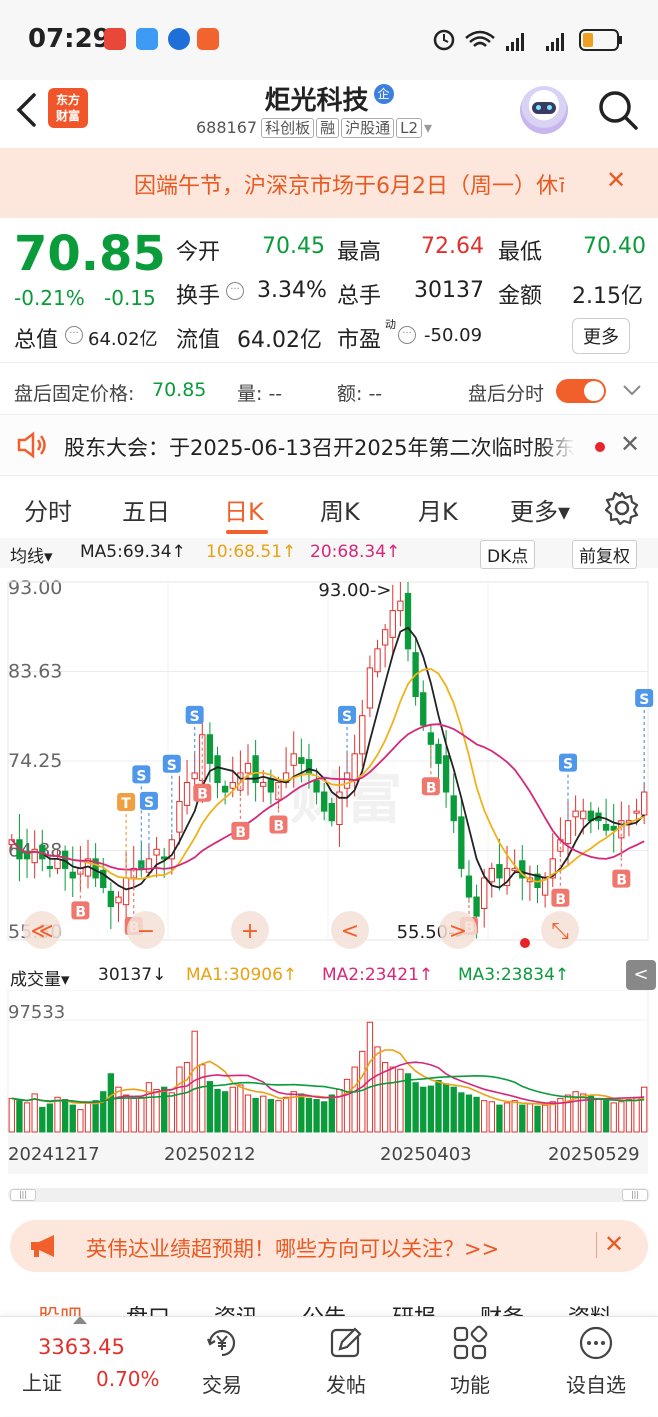 This screenshot has width=658, height=1417. Describe the element at coordinates (527, 40) in the screenshot. I see `system-status-icons` at that location.